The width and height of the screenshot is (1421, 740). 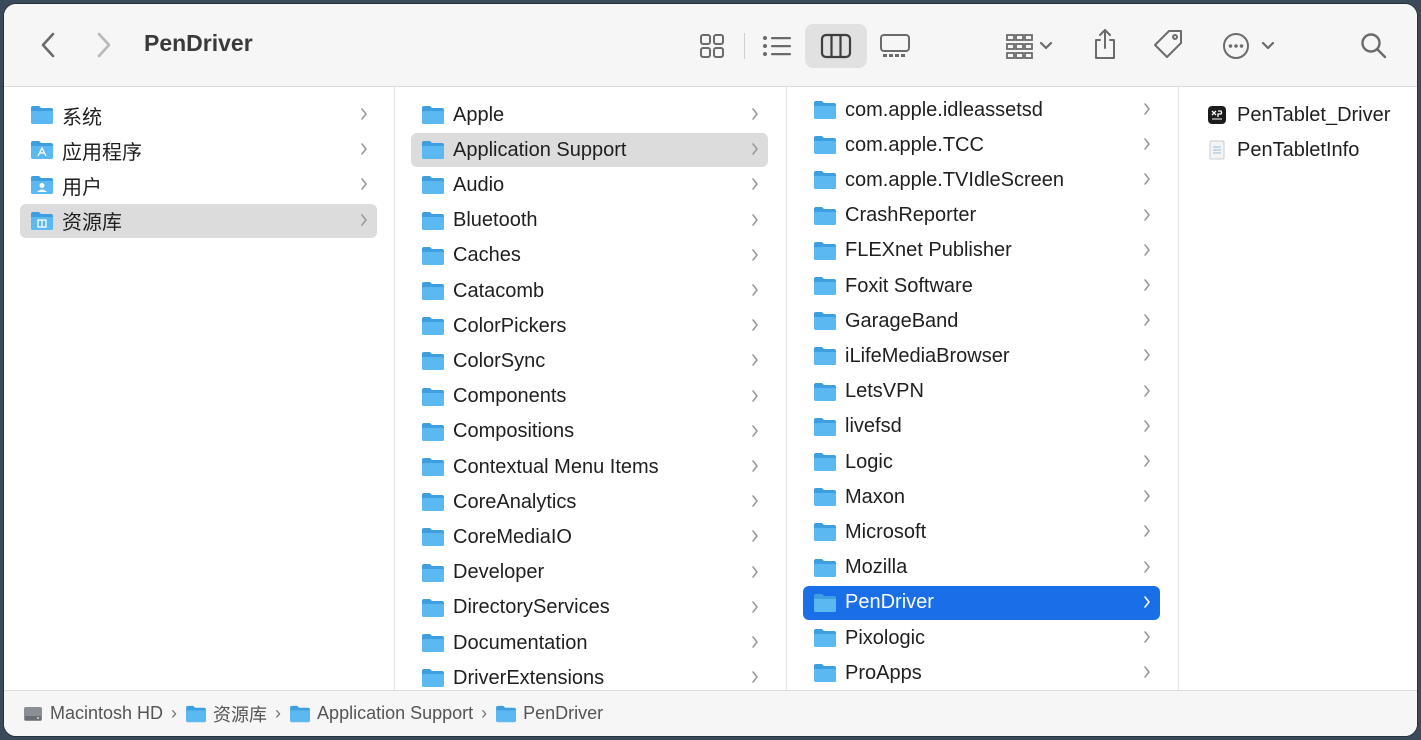 What do you see at coordinates (1248, 46) in the screenshot?
I see `more-actions-button` at bounding box center [1248, 46].